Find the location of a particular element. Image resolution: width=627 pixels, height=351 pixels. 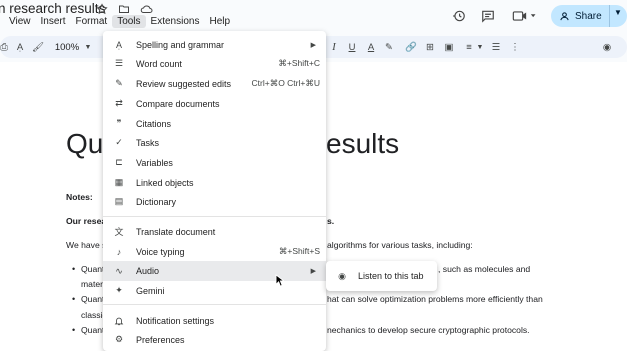

print-icon: ⎙ is located at coordinates (5, 47).